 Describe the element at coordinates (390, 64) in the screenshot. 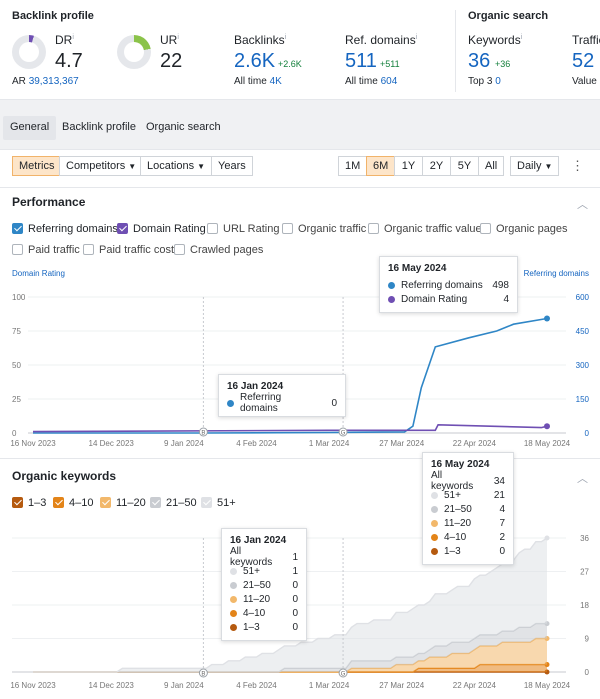

I see `refdomains-delta: +511` at that location.